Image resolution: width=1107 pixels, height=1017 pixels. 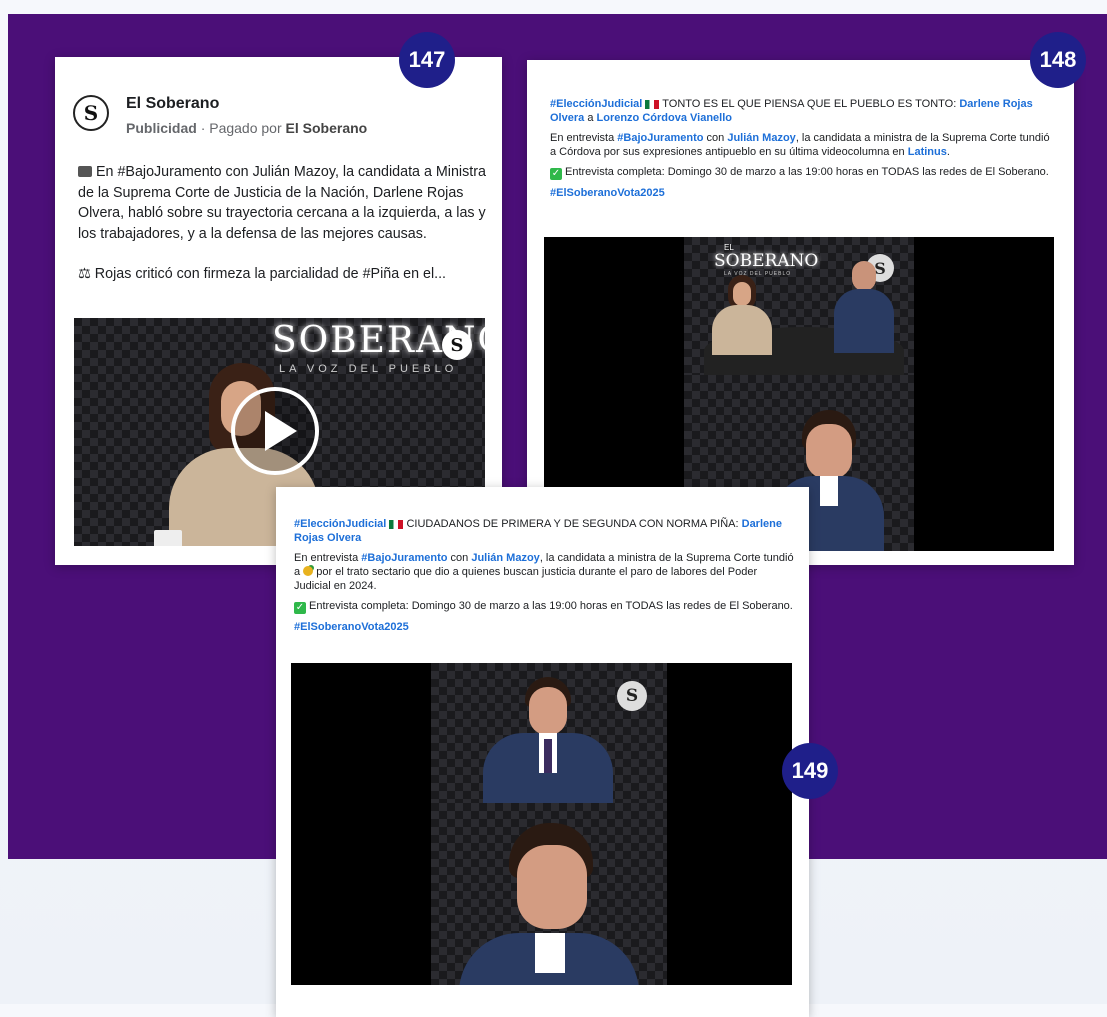 What do you see at coordinates (161, 128) in the screenshot?
I see `sponsored-label: Publicidad` at bounding box center [161, 128].